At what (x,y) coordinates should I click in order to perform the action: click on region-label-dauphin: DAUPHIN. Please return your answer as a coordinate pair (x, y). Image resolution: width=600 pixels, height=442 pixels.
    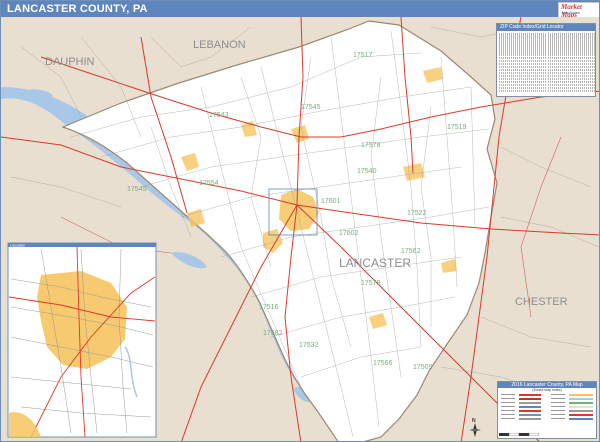
    Looking at the image, I should click on (70, 62).